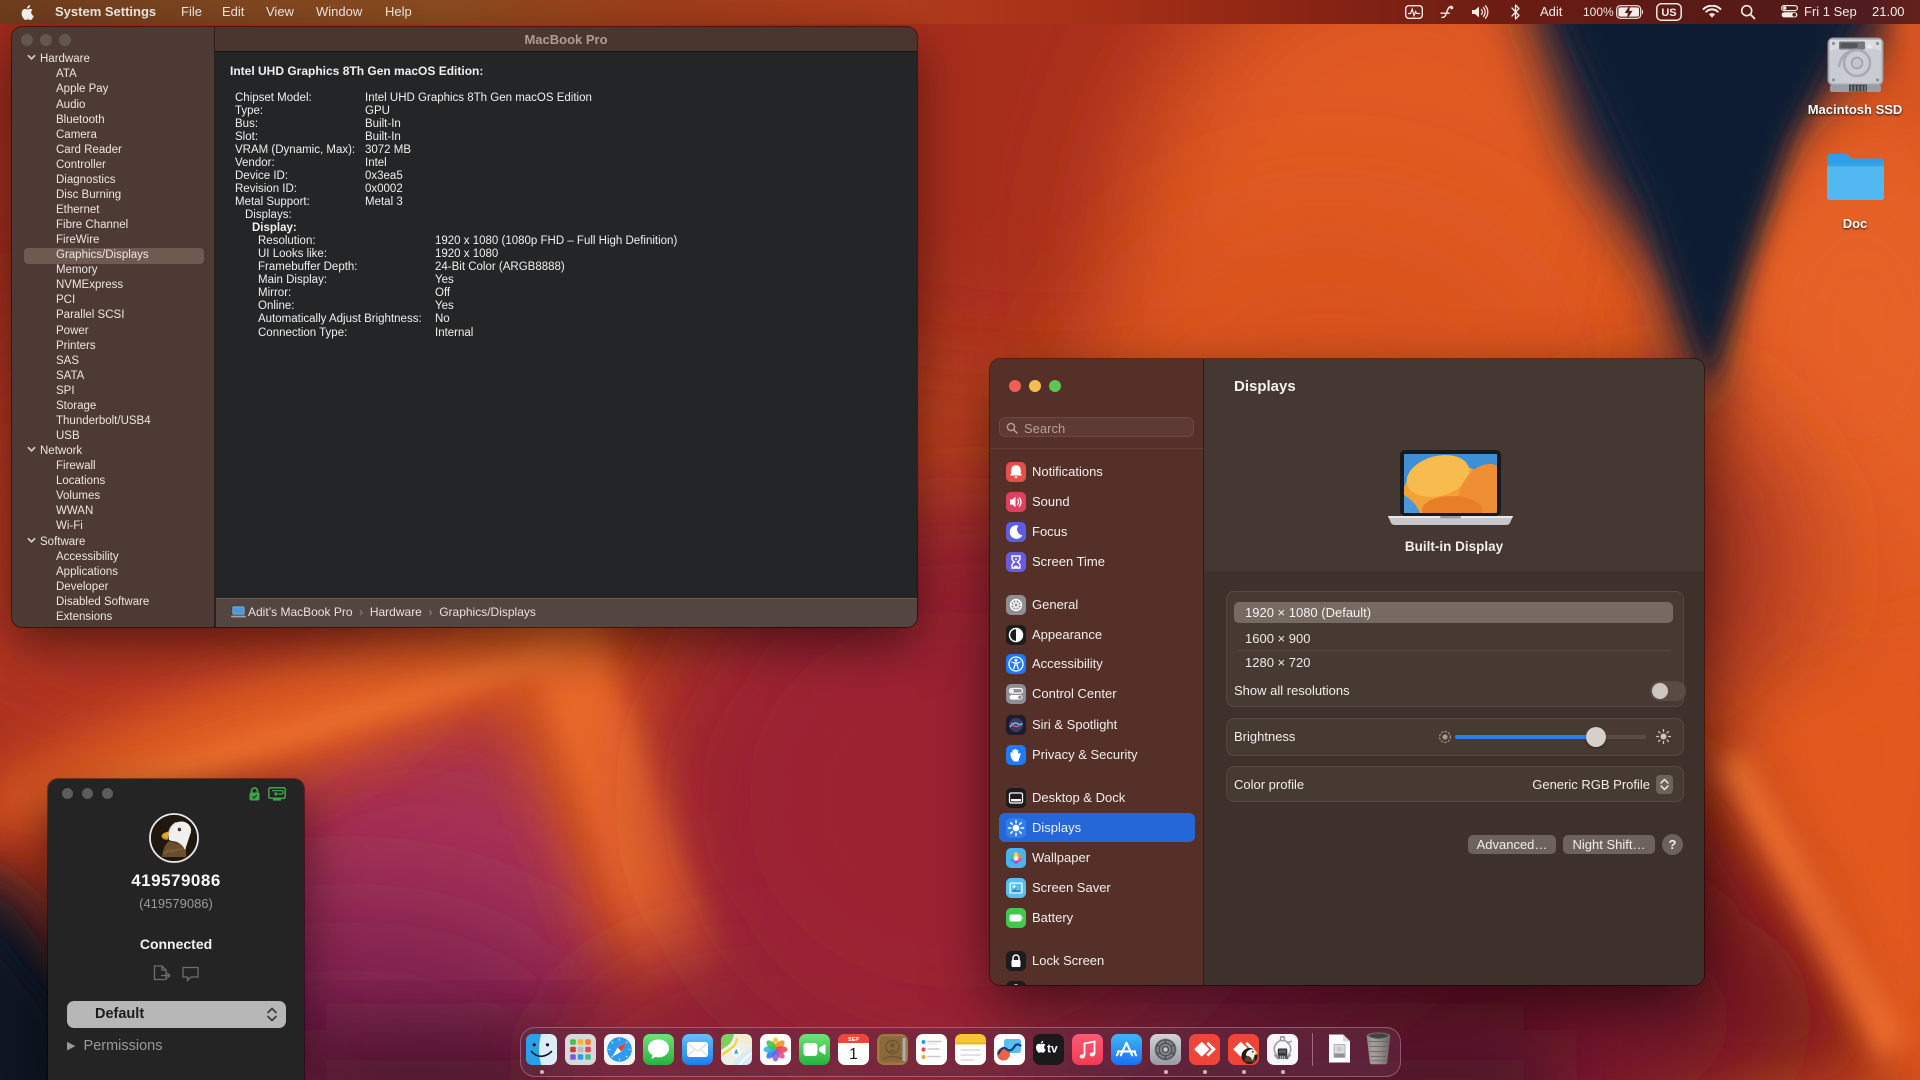 The width and height of the screenshot is (1920, 1080). Describe the element at coordinates (1668, 13) in the screenshot. I see `svg-text: US` at that location.